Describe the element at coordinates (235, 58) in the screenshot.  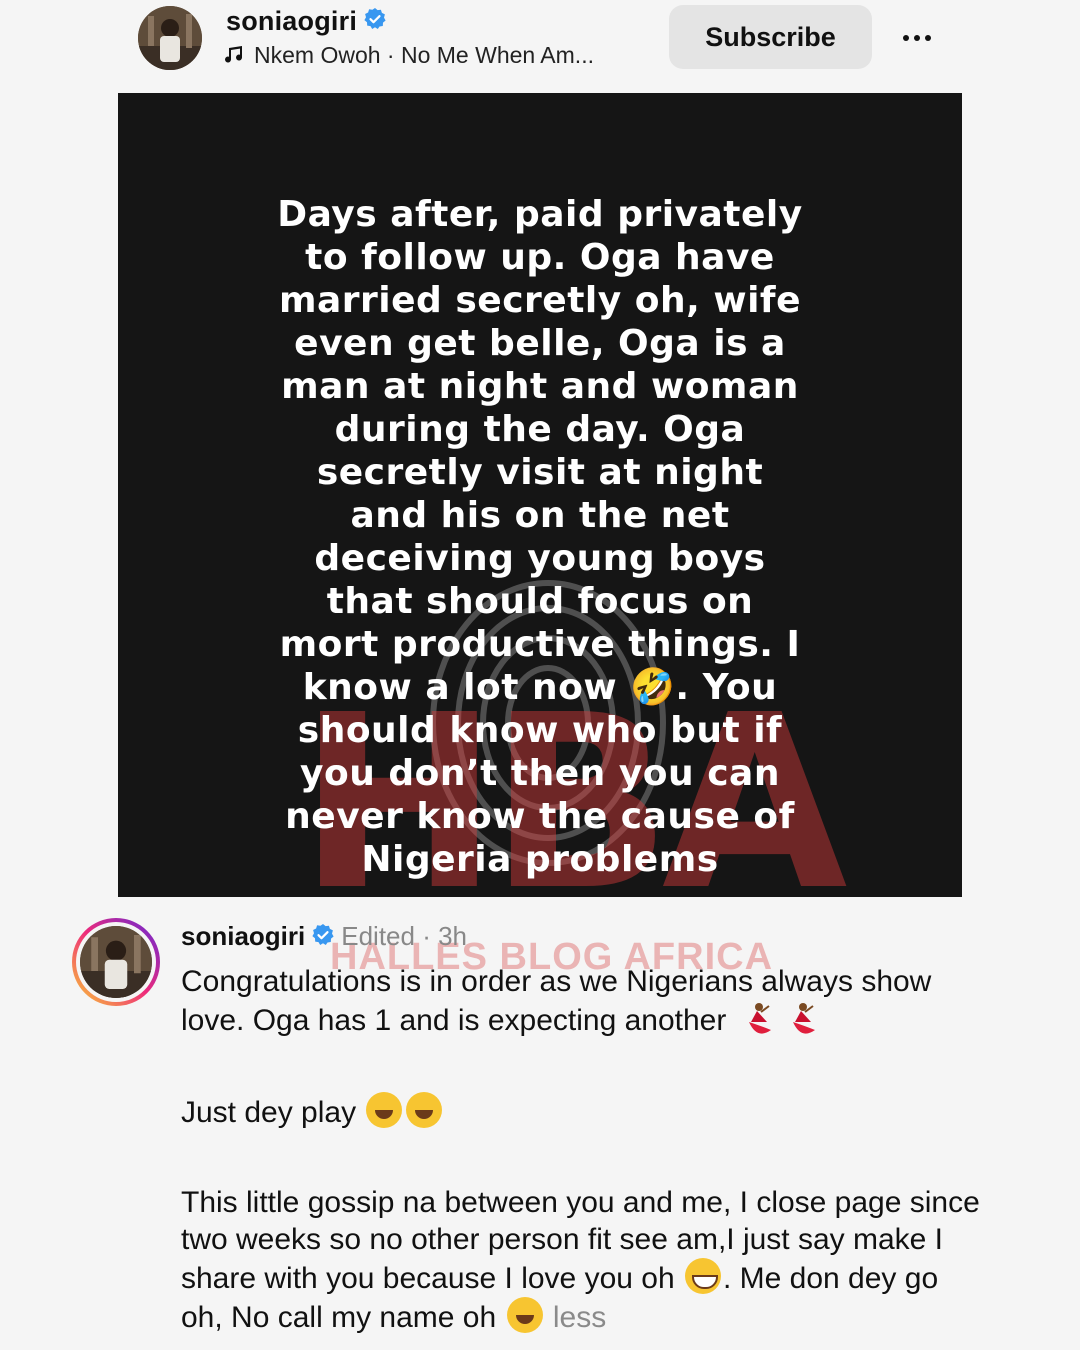
I see `music-note-icon` at that location.